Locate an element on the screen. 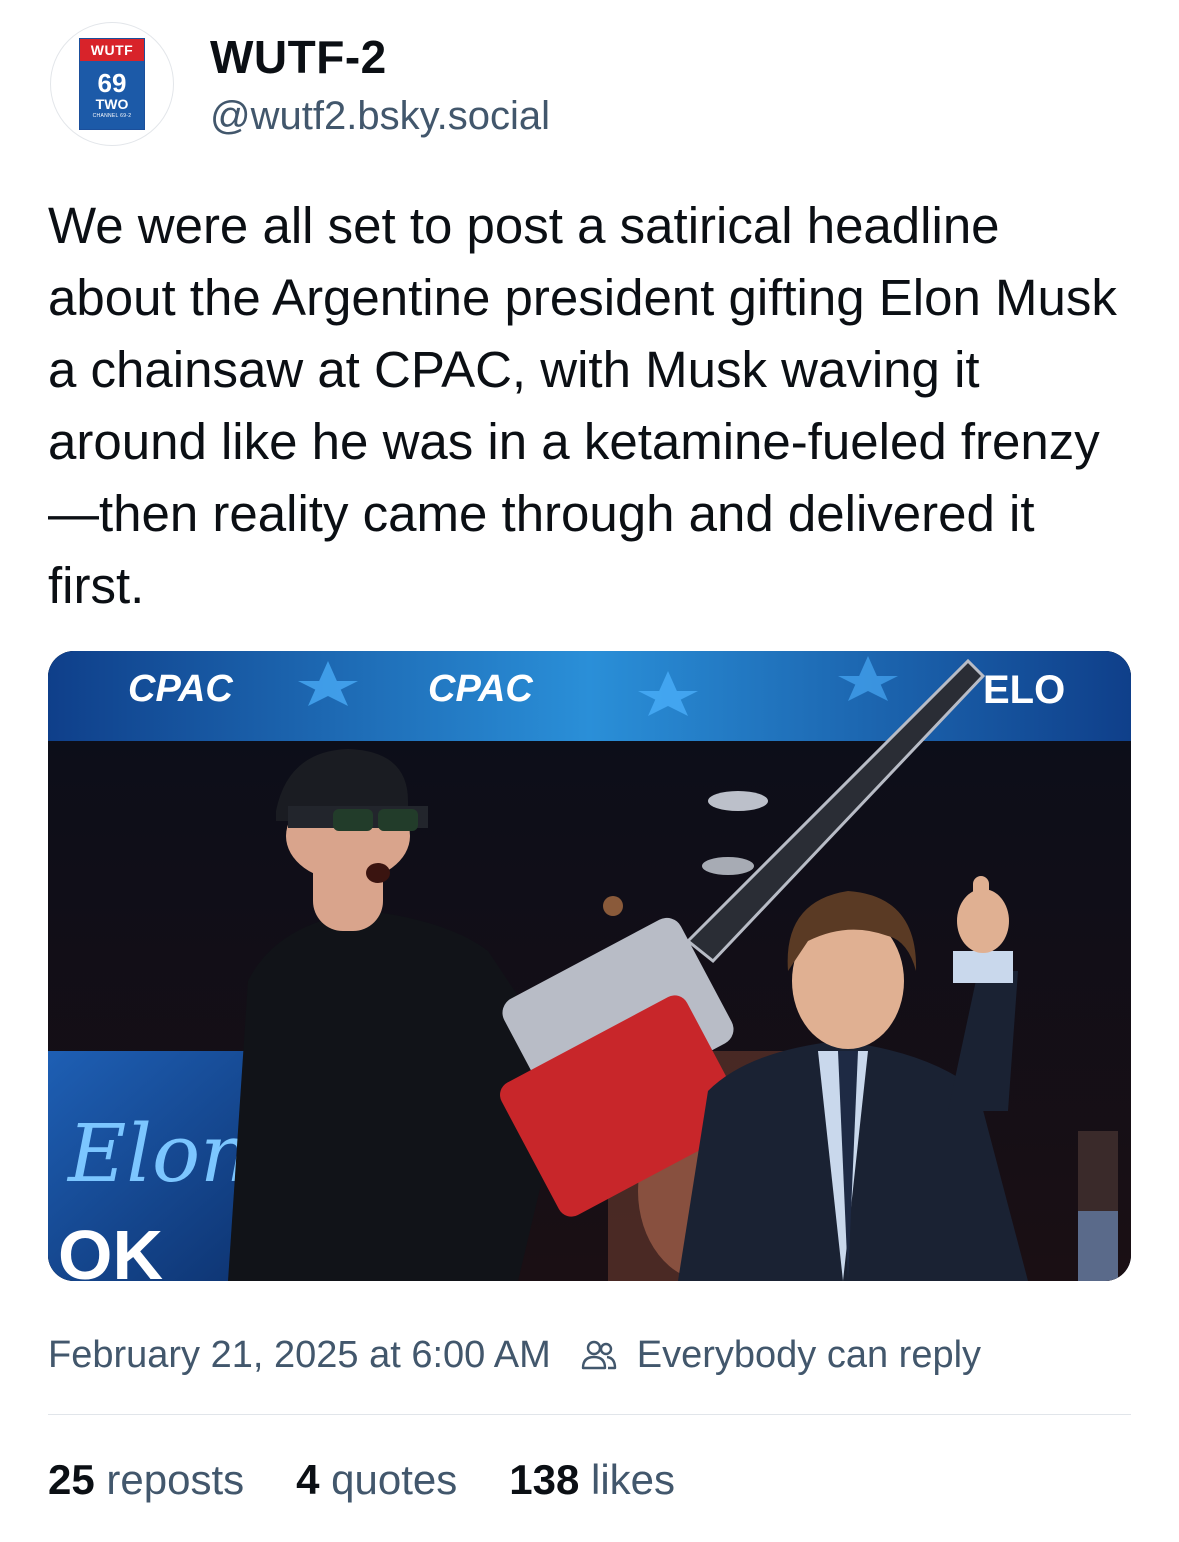  likes-stat: 138 likes is located at coordinates (592, 1480).